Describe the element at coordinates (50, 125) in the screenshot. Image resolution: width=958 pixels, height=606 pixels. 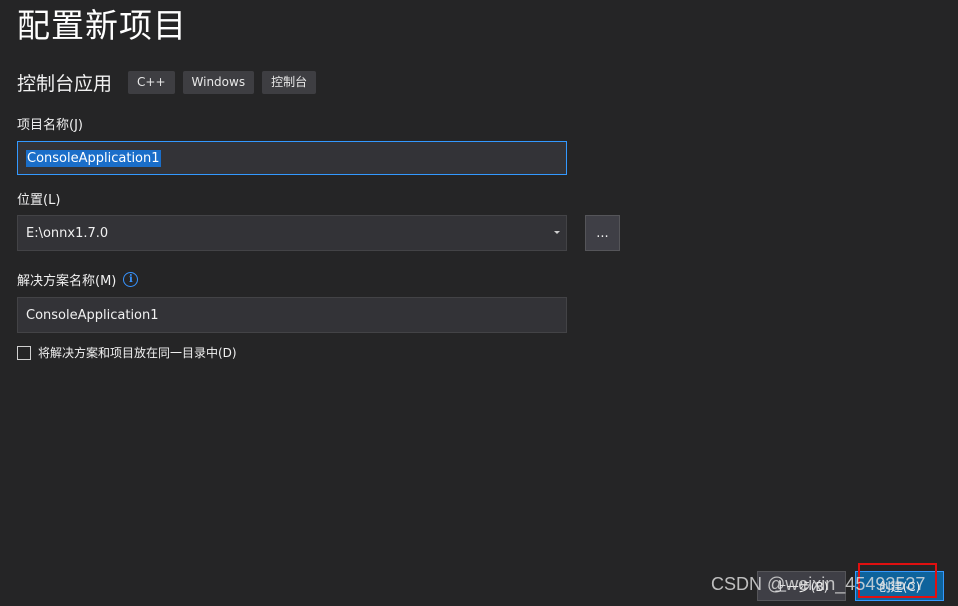
I see `project-name-label: 项目名称(J)` at that location.